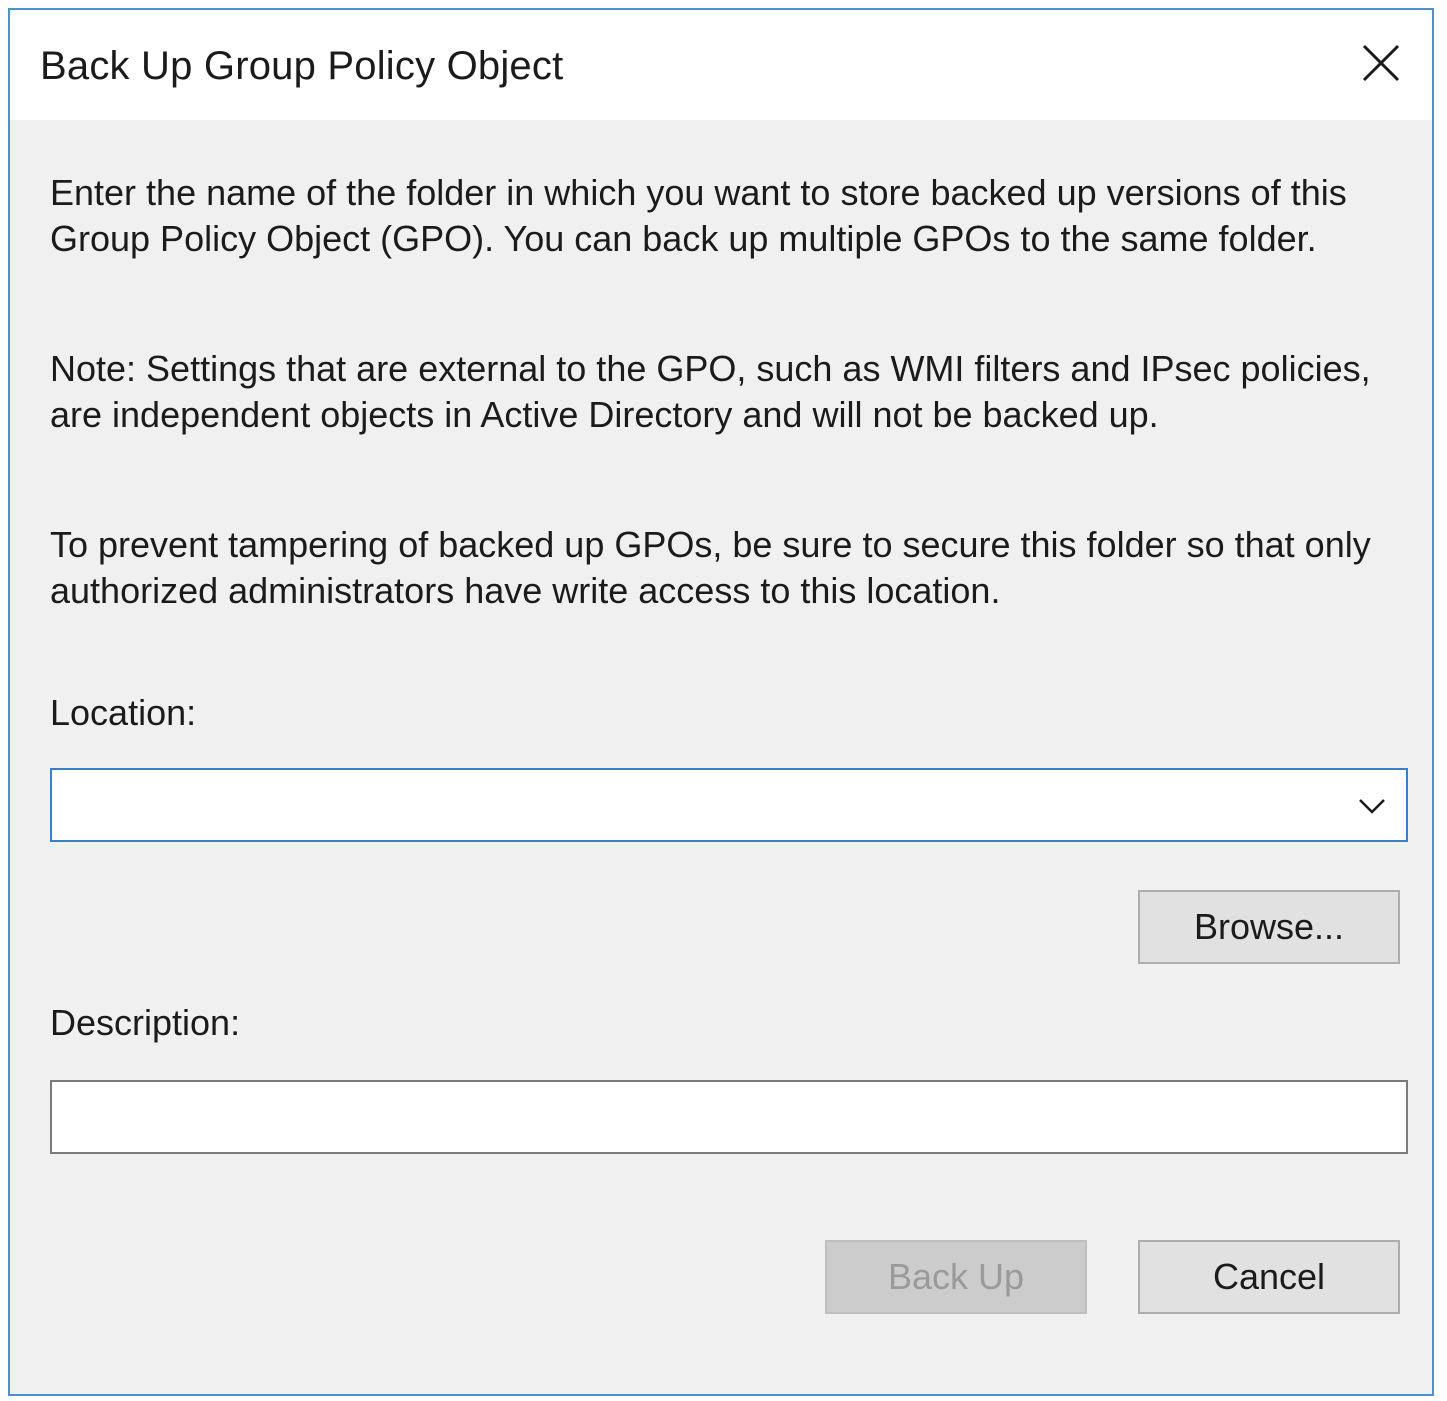 The image size is (1447, 1401). I want to click on close-icon, so click(1381, 63).